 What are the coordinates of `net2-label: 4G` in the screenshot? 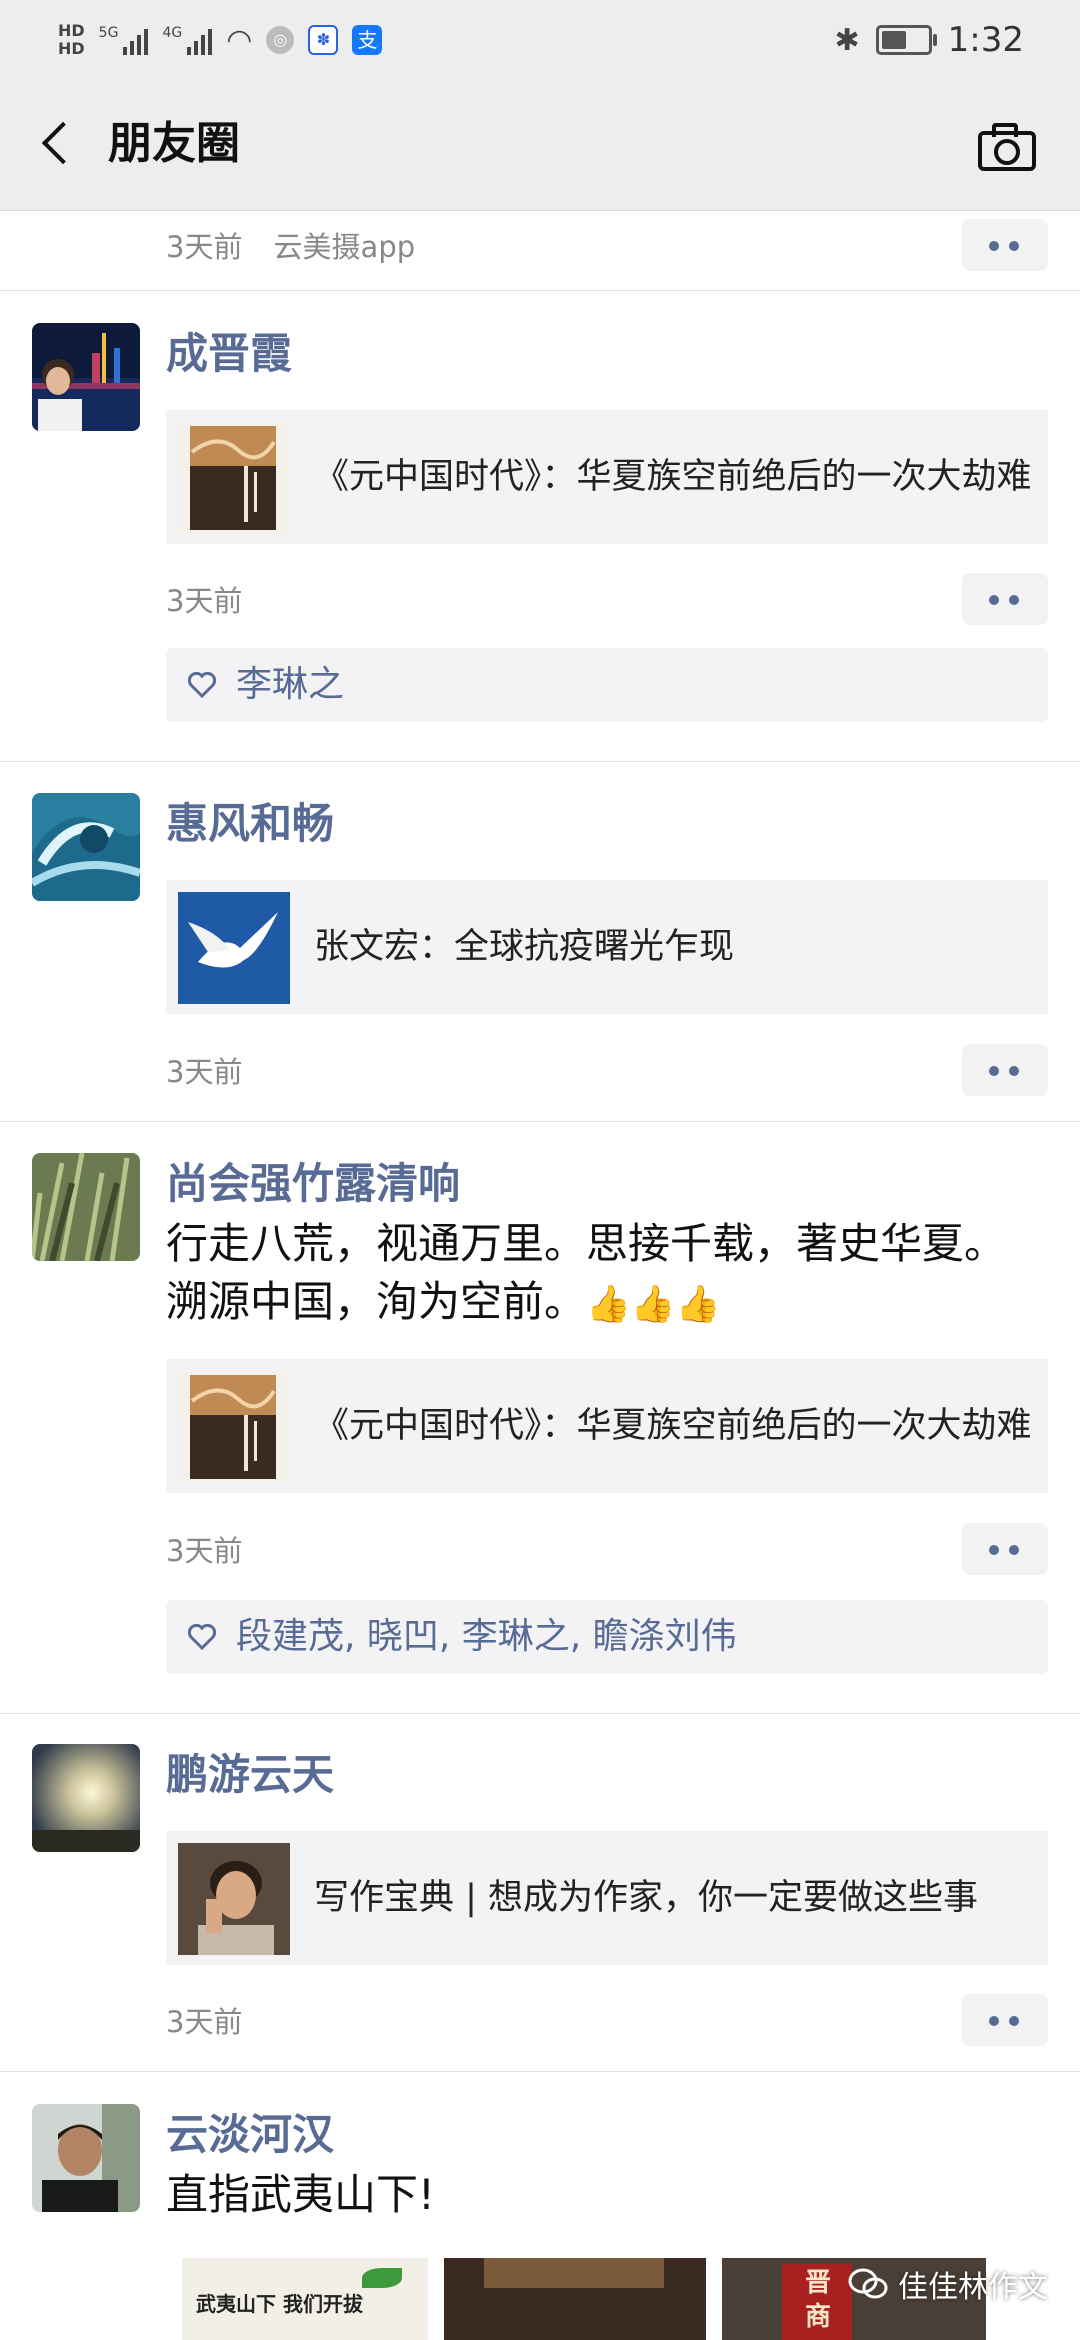 It's located at (172, 33).